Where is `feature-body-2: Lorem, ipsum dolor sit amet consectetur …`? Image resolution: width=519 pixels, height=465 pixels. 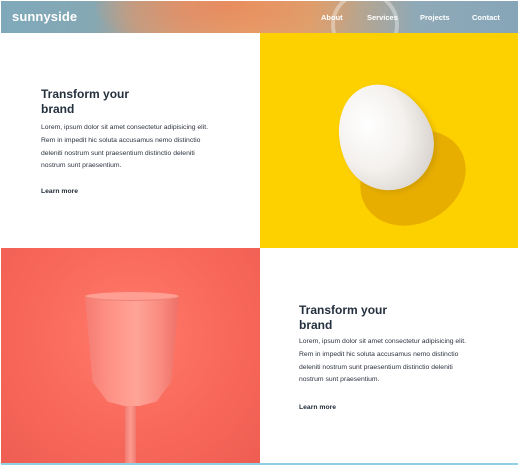
feature-body-2: Lorem, ipsum dolor sit amet consectetur … is located at coordinates (382, 361).